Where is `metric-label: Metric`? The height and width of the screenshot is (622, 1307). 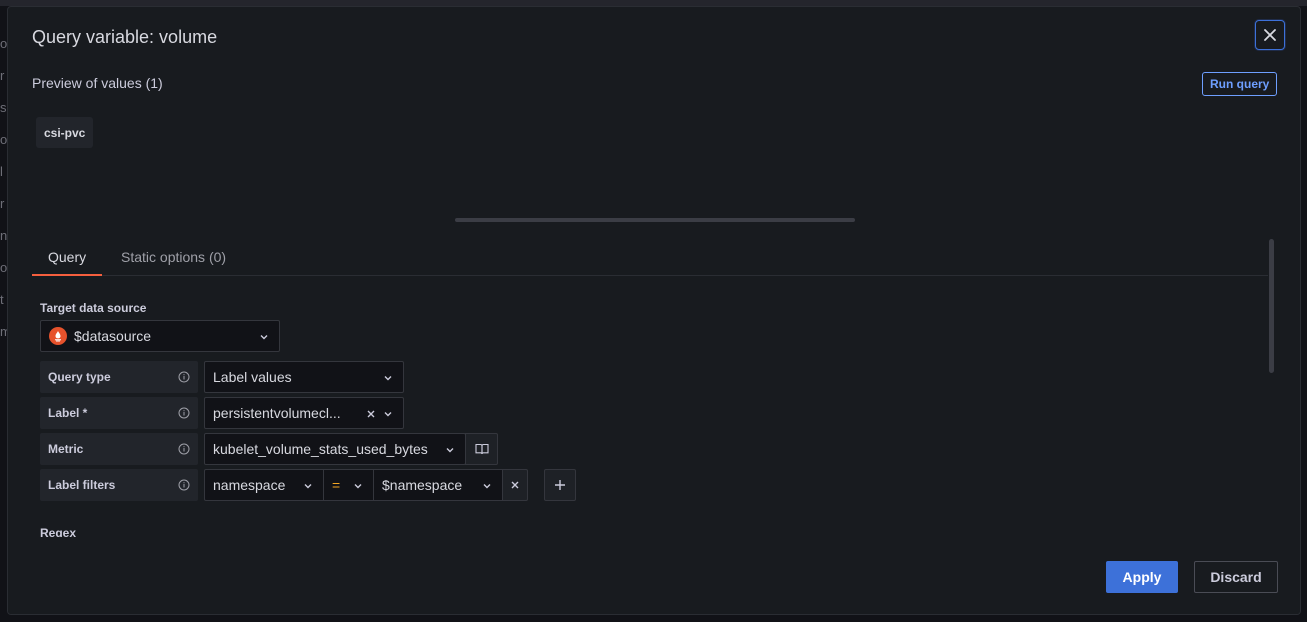 metric-label: Metric is located at coordinates (66, 449).